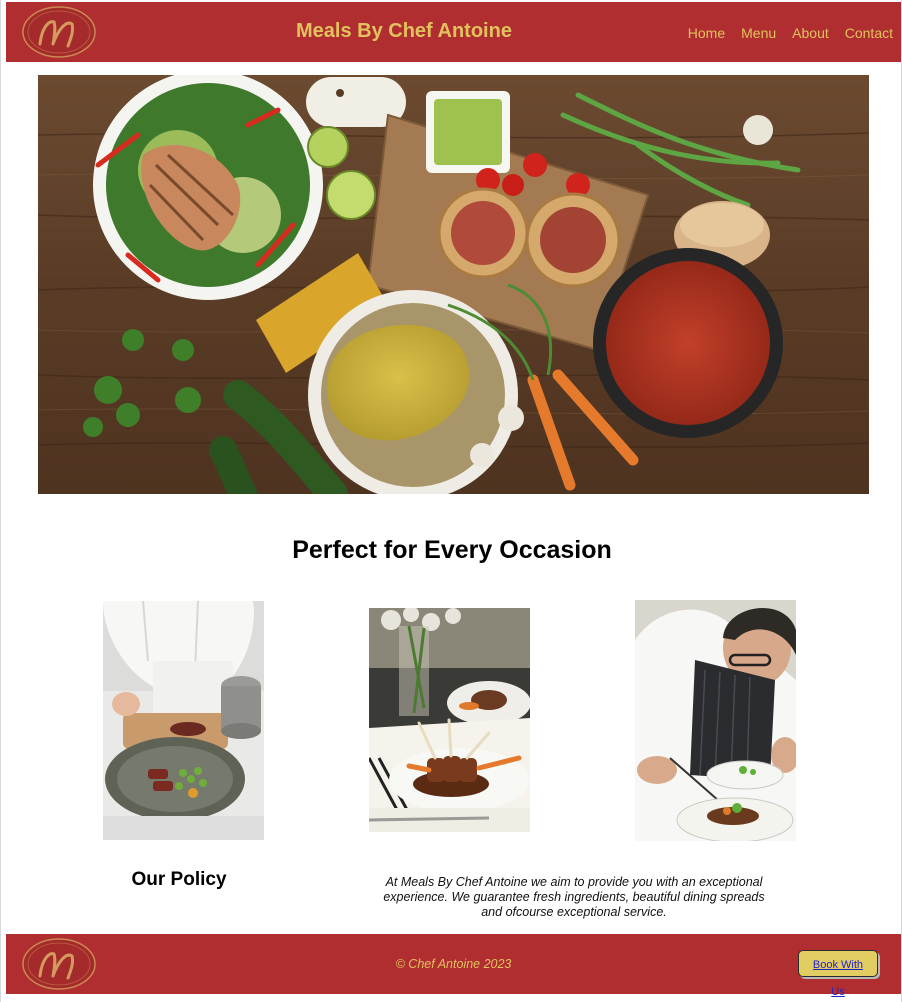  Describe the element at coordinates (790, 33) in the screenshot. I see `main-nav: Home Menu About Contact` at that location.